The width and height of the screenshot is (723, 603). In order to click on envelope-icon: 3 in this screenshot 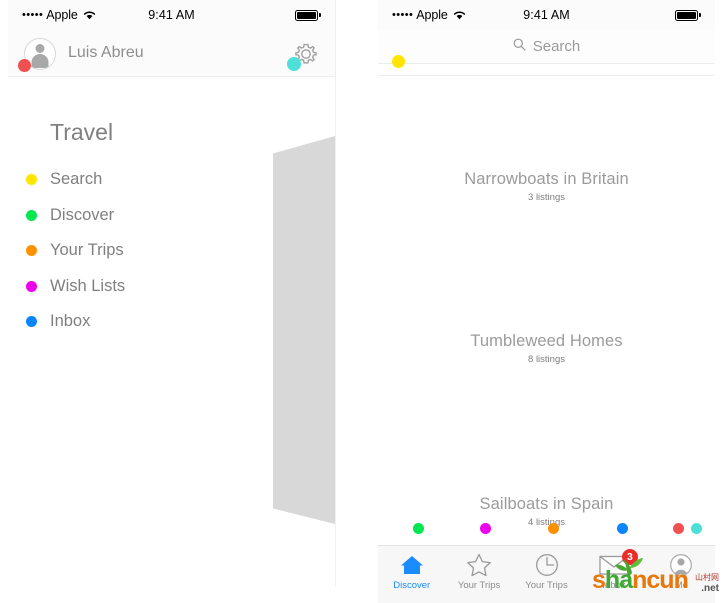, I will do `click(618, 563)`.